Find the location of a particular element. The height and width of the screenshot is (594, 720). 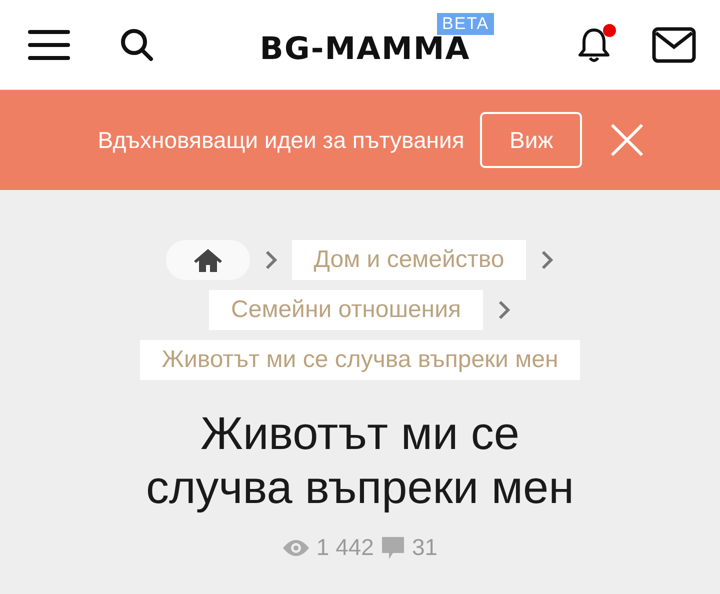

breadcrumb-link: Животът ми се случва въпреки мен is located at coordinates (360, 360).